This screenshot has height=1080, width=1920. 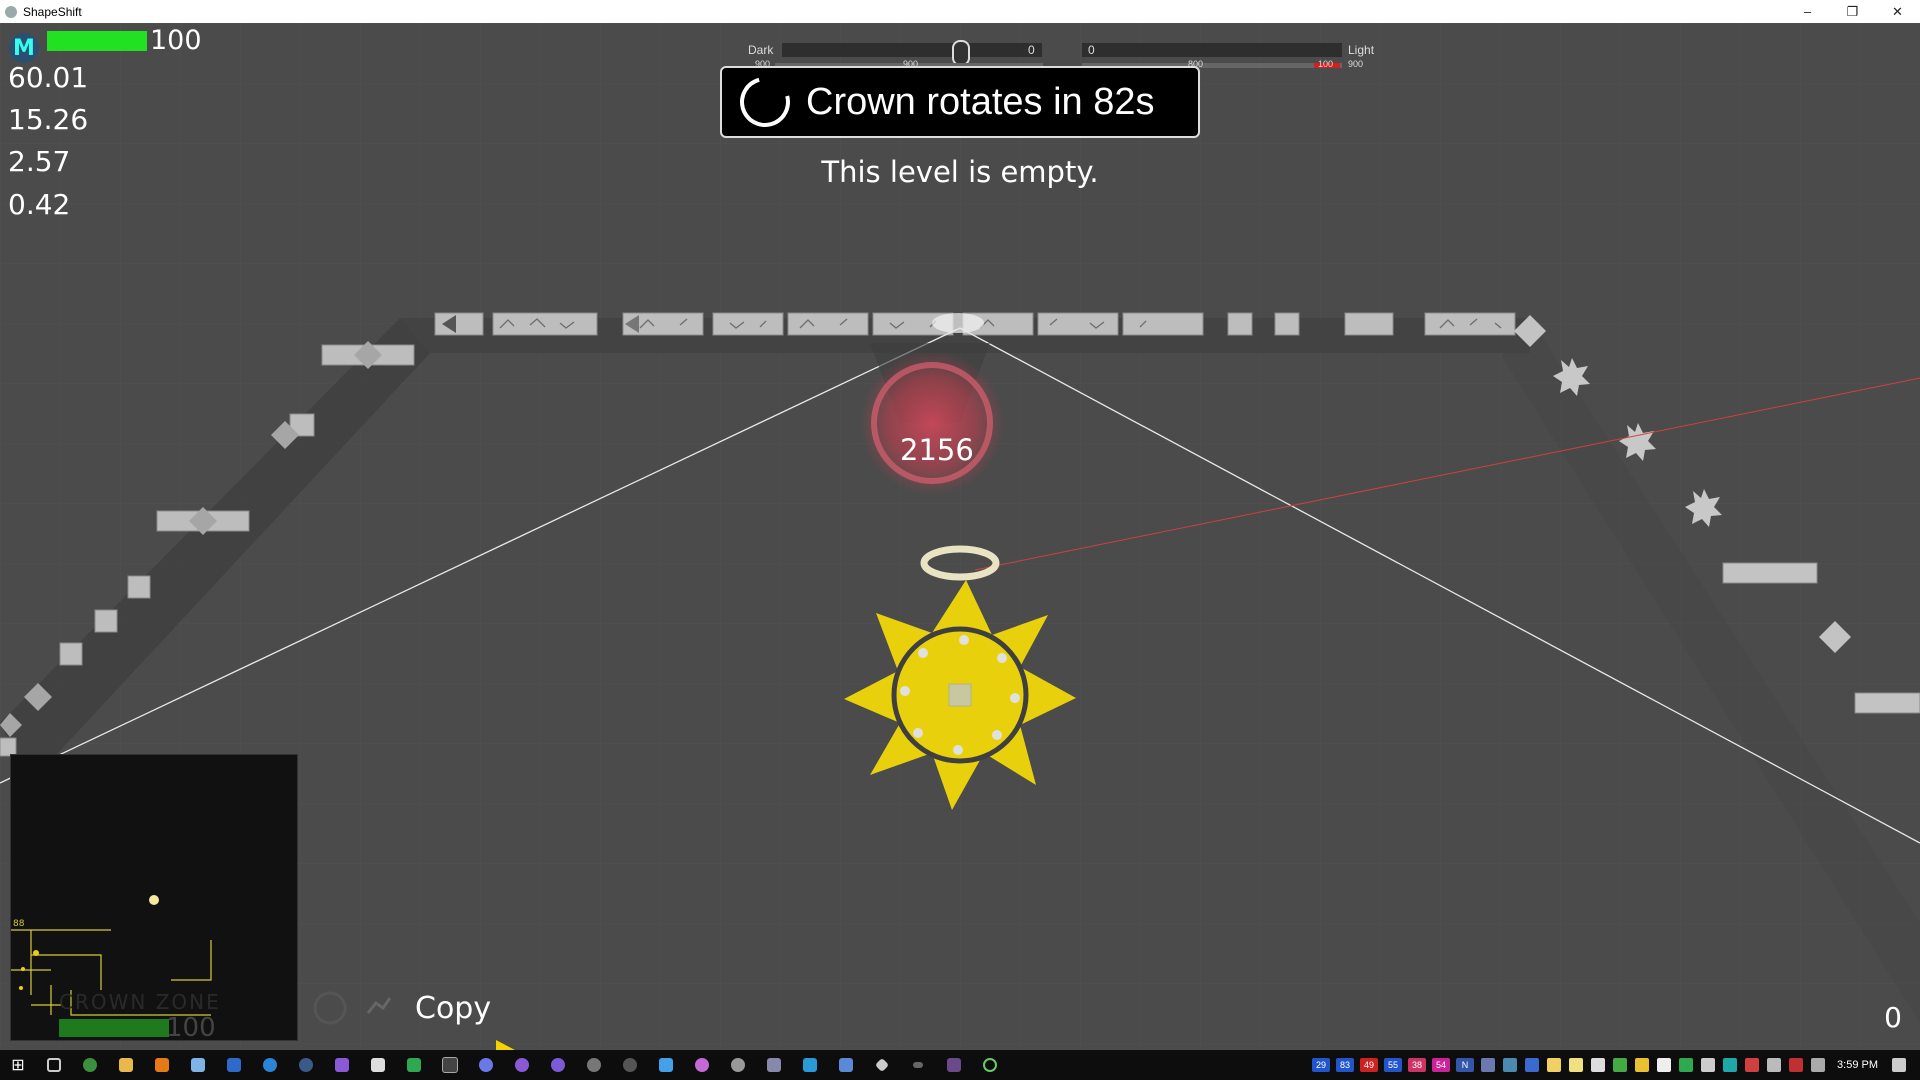 I want to click on app-icon-orange, so click(x=162, y=1065).